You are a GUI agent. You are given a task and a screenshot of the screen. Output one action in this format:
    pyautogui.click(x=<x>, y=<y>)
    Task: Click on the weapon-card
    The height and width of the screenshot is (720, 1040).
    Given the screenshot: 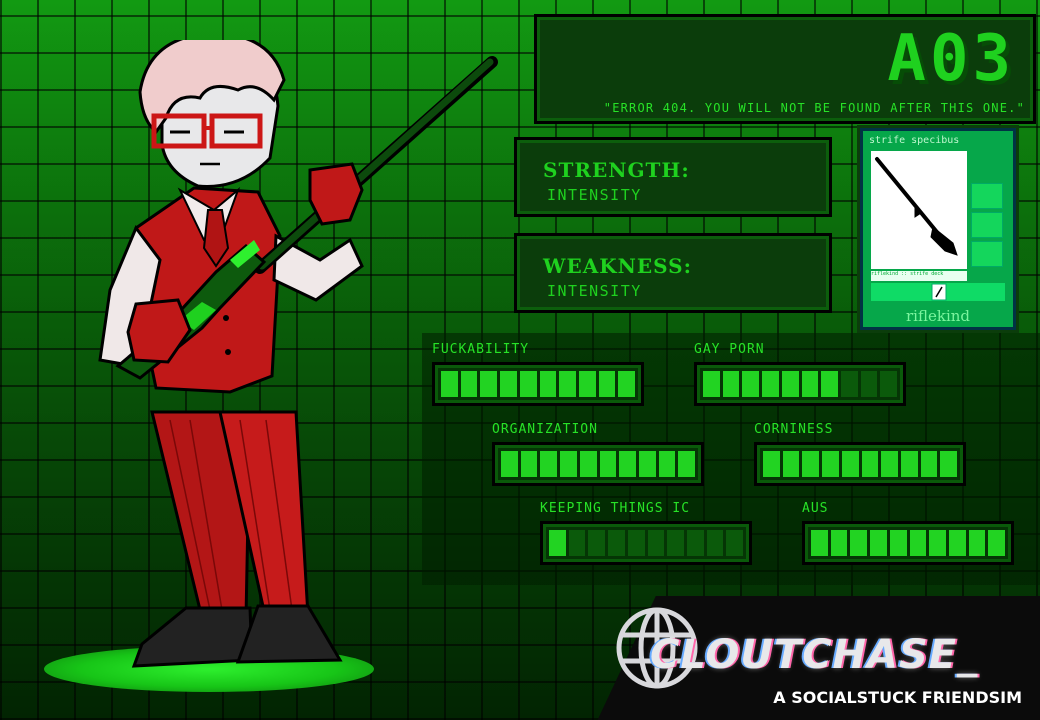 What is the action you would take?
    pyautogui.click(x=919, y=210)
    